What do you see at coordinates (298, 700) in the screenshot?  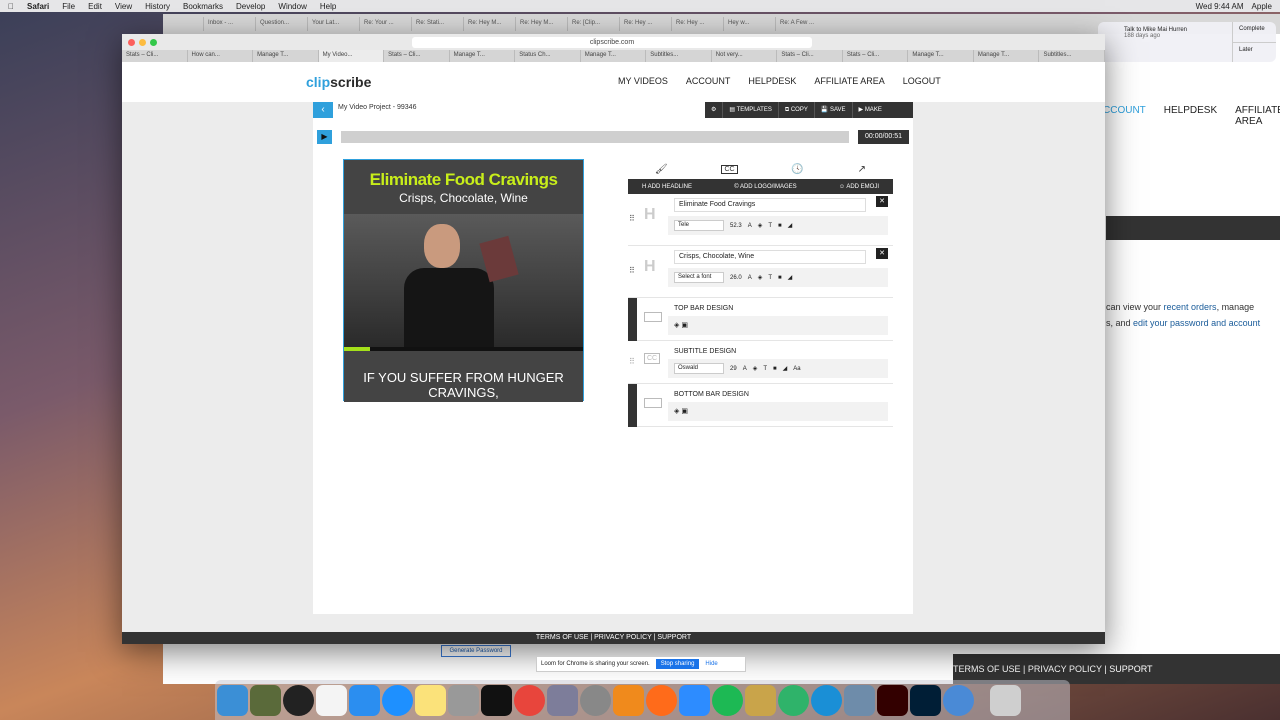 I see `obs-icon` at bounding box center [298, 700].